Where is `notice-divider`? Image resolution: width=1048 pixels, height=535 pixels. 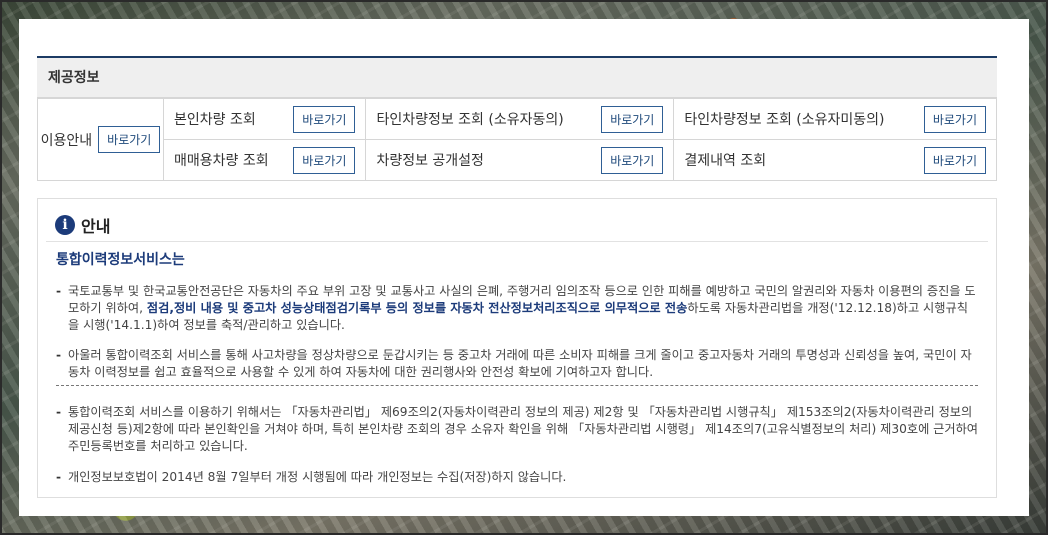
notice-divider is located at coordinates (517, 241).